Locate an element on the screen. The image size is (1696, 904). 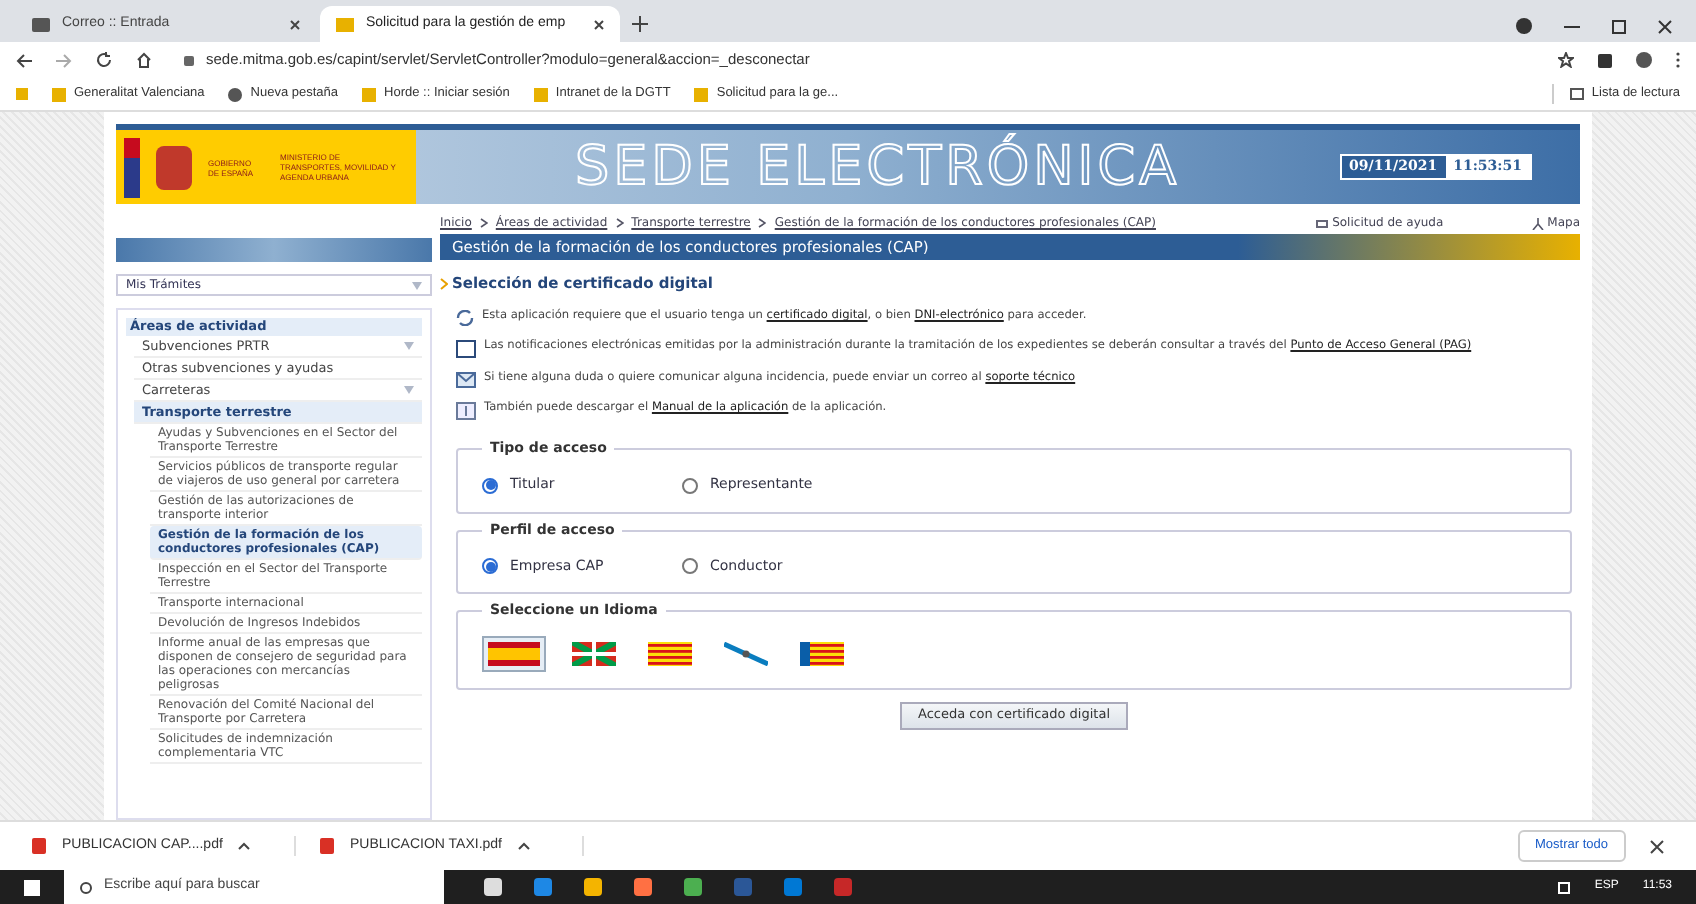
profile-icon is located at coordinates (1524, 26).